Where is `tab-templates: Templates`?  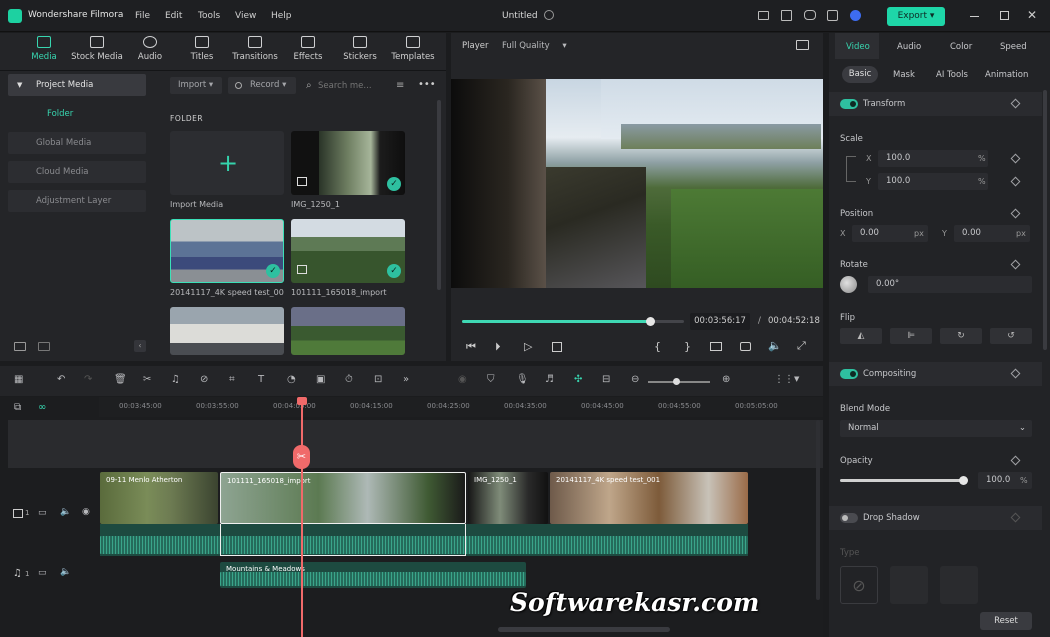 tab-templates: Templates is located at coordinates (413, 49).